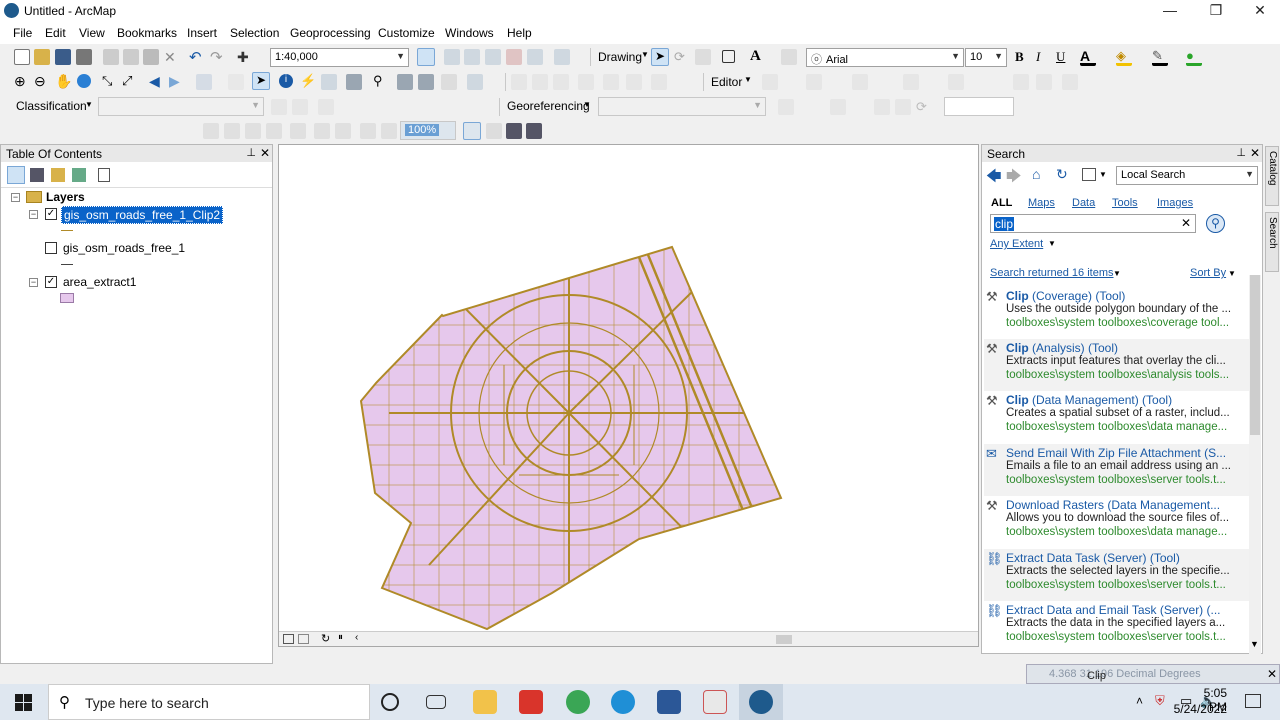  I want to click on menu-bookmarks: Bookmarks, so click(147, 33).